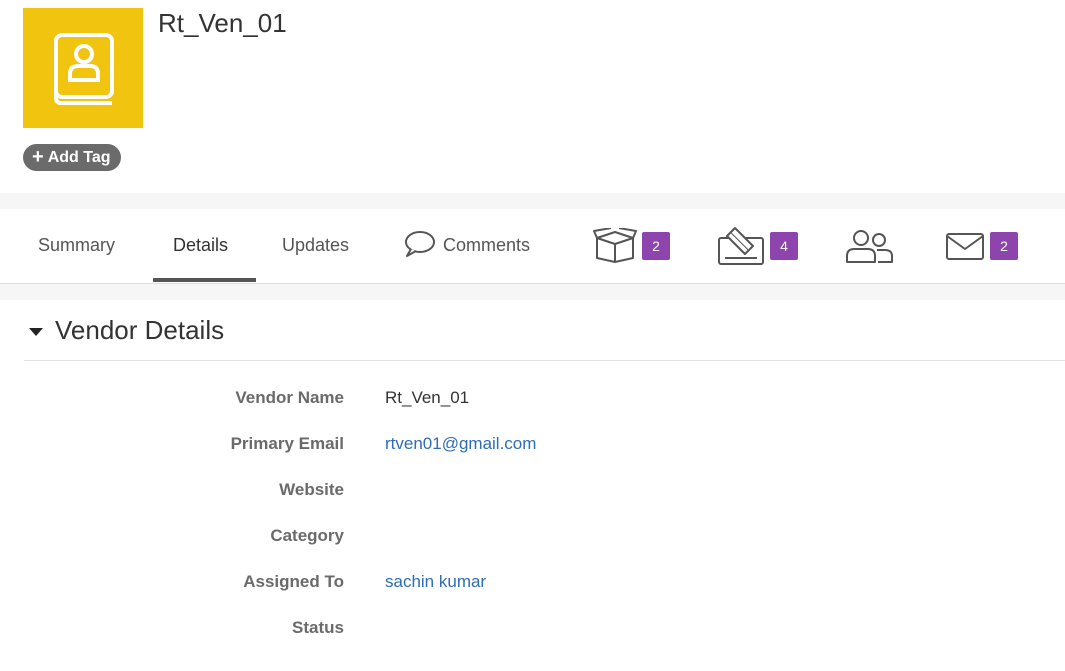 The image size is (1065, 671). Describe the element at coordinates (532, 292) in the screenshot. I see `content-separator` at that location.